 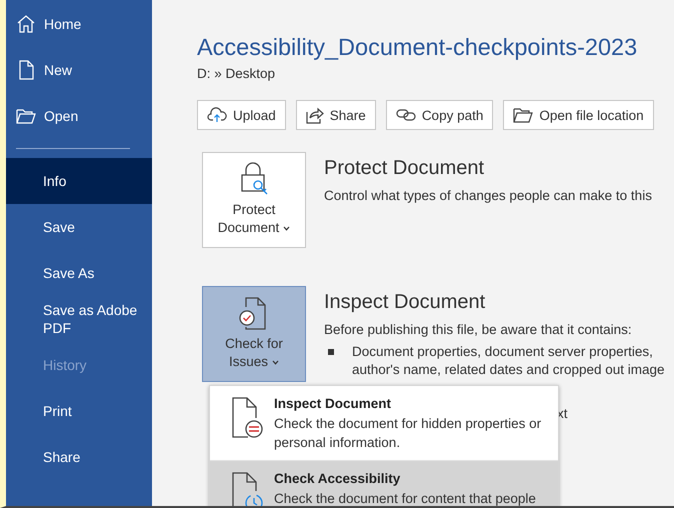 What do you see at coordinates (79, 227) in the screenshot?
I see `sidebar-item: Save` at bounding box center [79, 227].